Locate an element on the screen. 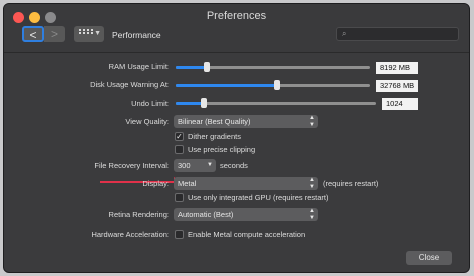 Image resolution: width=474 pixels, height=276 pixels. search-icon: ⌕ is located at coordinates (344, 33).